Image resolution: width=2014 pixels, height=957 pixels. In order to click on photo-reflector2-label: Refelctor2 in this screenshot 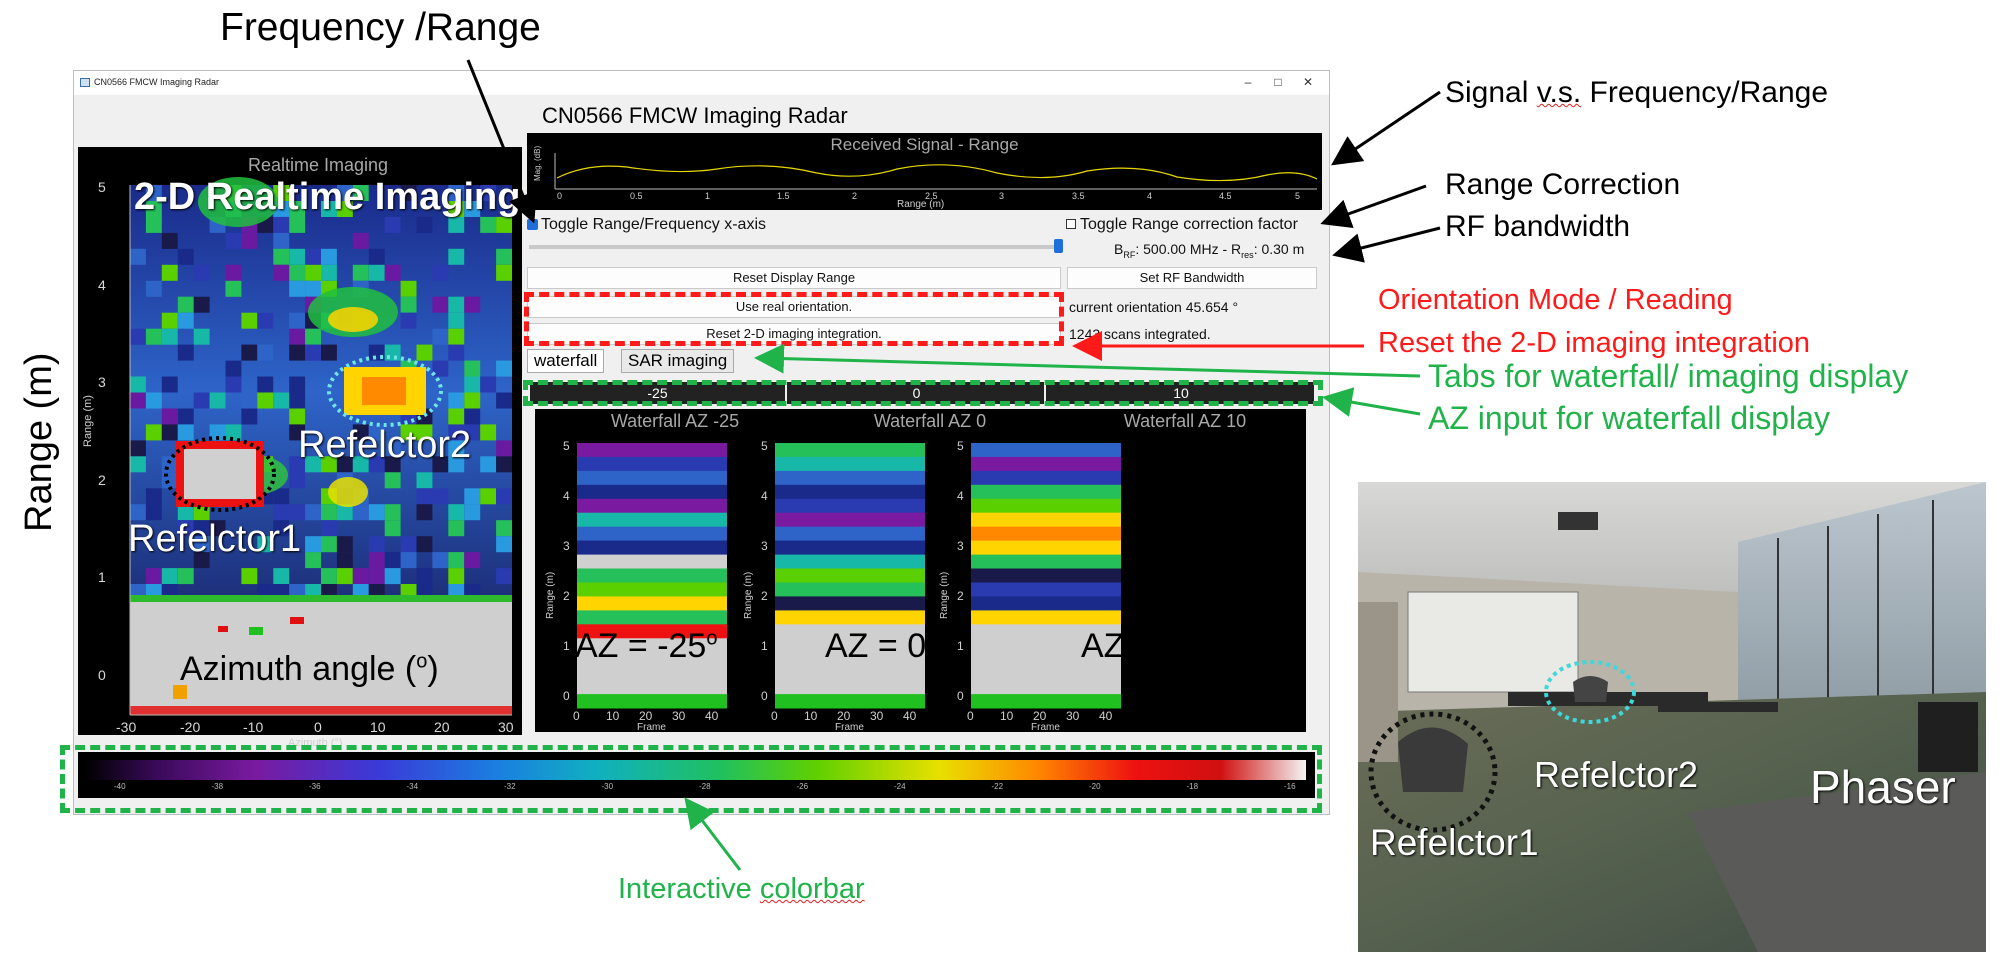, I will do `click(1616, 774)`.